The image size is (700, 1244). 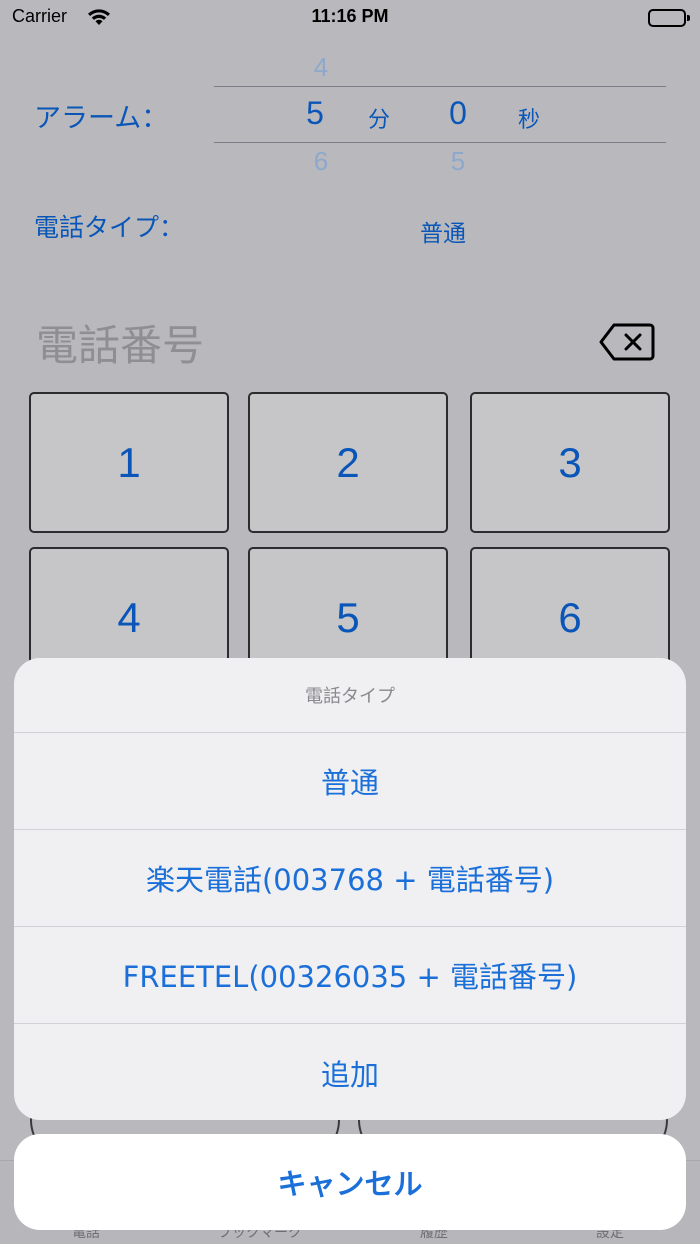 I want to click on battery-icon, so click(x=669, y=18).